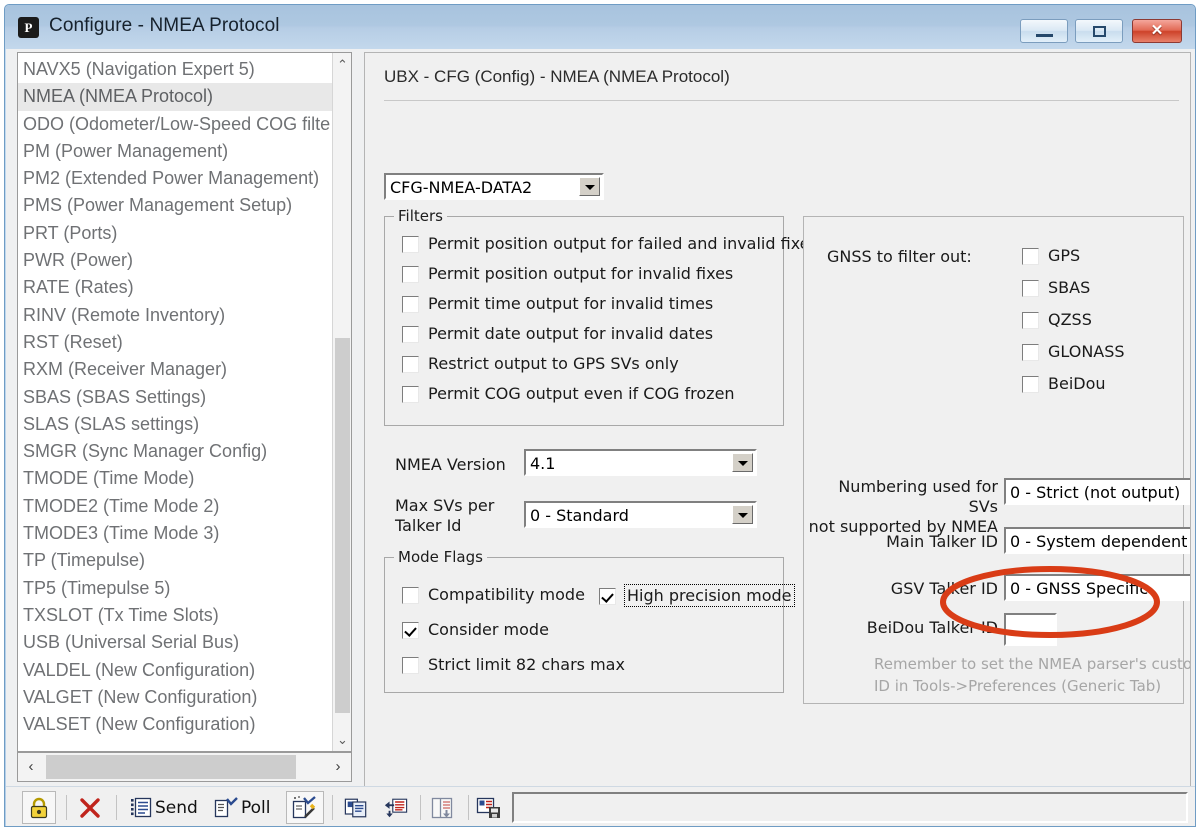  What do you see at coordinates (342, 739) in the screenshot?
I see `scroll-down-icon: ⌄` at bounding box center [342, 739].